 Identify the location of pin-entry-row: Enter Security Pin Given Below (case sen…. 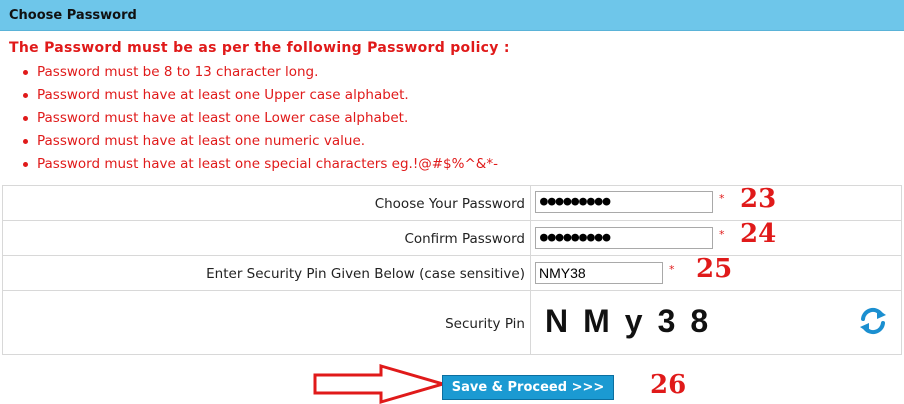
(452, 273).